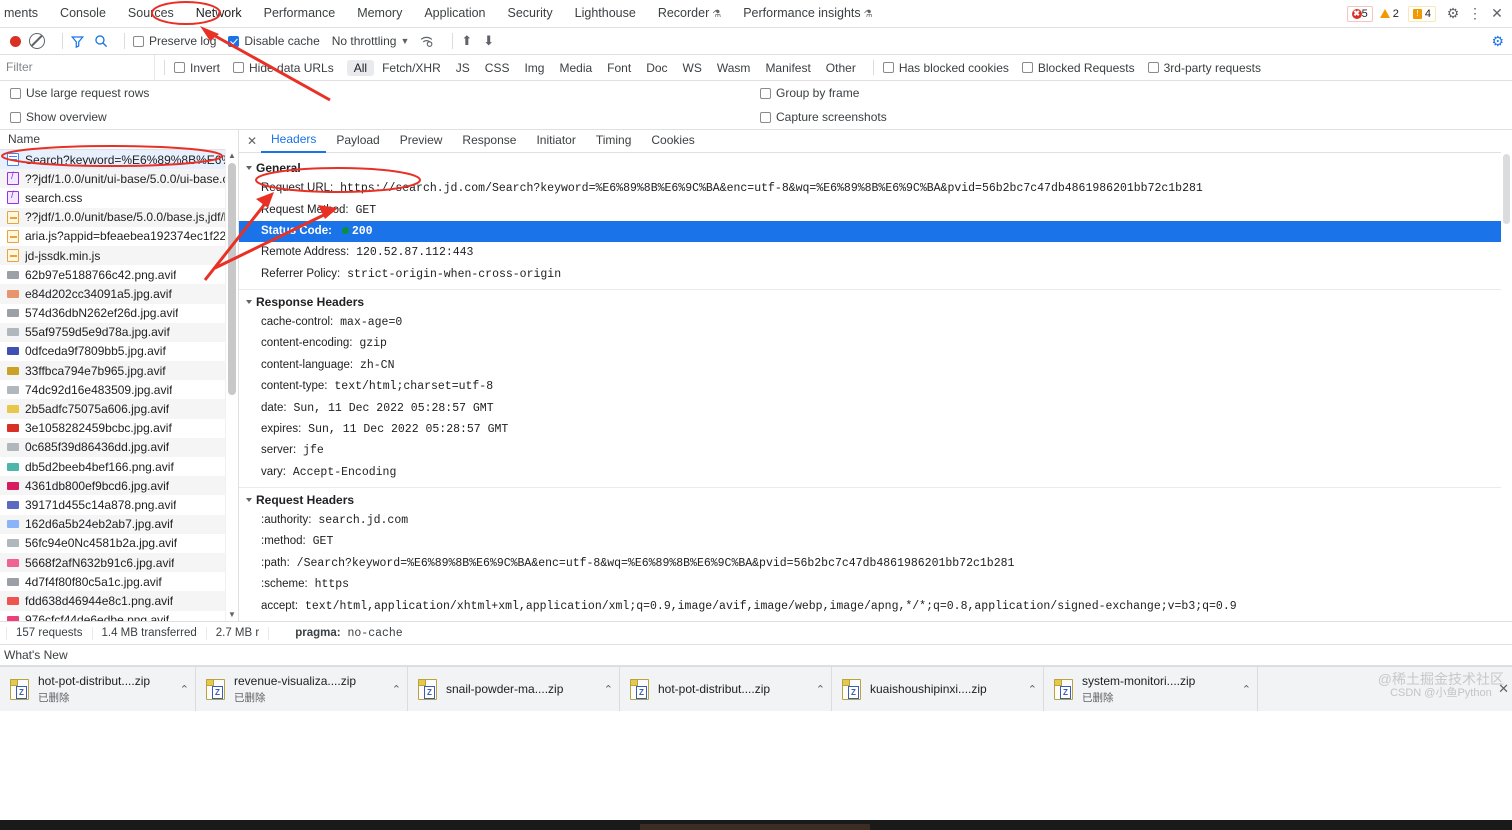  What do you see at coordinates (119, 274) in the screenshot?
I see `request-row: 62b97e5188766c42.png.avif` at bounding box center [119, 274].